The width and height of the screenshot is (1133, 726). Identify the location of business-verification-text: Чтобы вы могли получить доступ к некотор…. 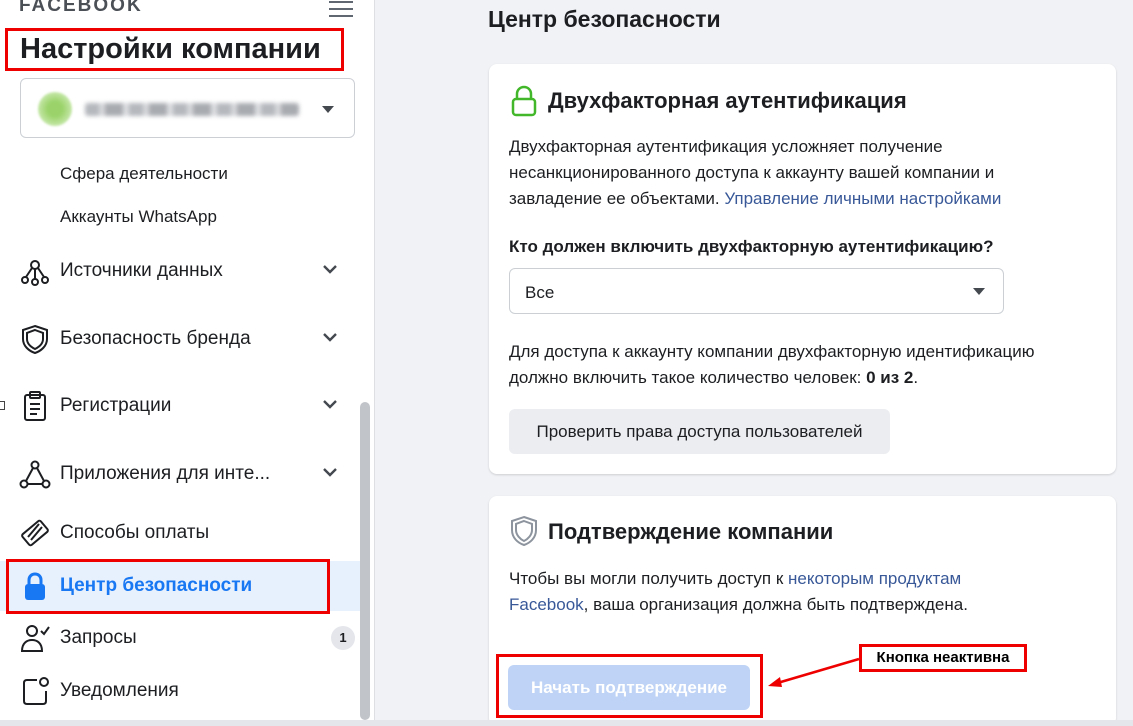
(738, 591).